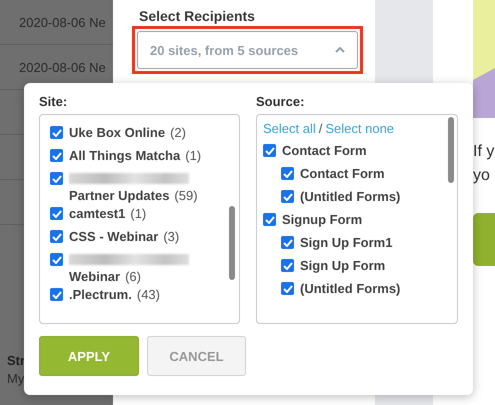 Image resolution: width=495 pixels, height=405 pixels. What do you see at coordinates (343, 266) in the screenshot?
I see `form-name: Sign Up Form` at bounding box center [343, 266].